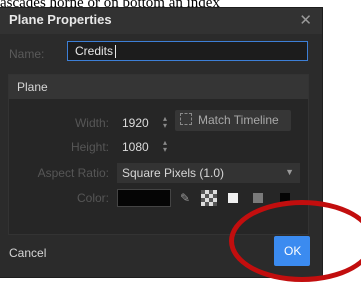 This screenshot has width=361, height=282. I want to click on white-swatch, so click(233, 198).